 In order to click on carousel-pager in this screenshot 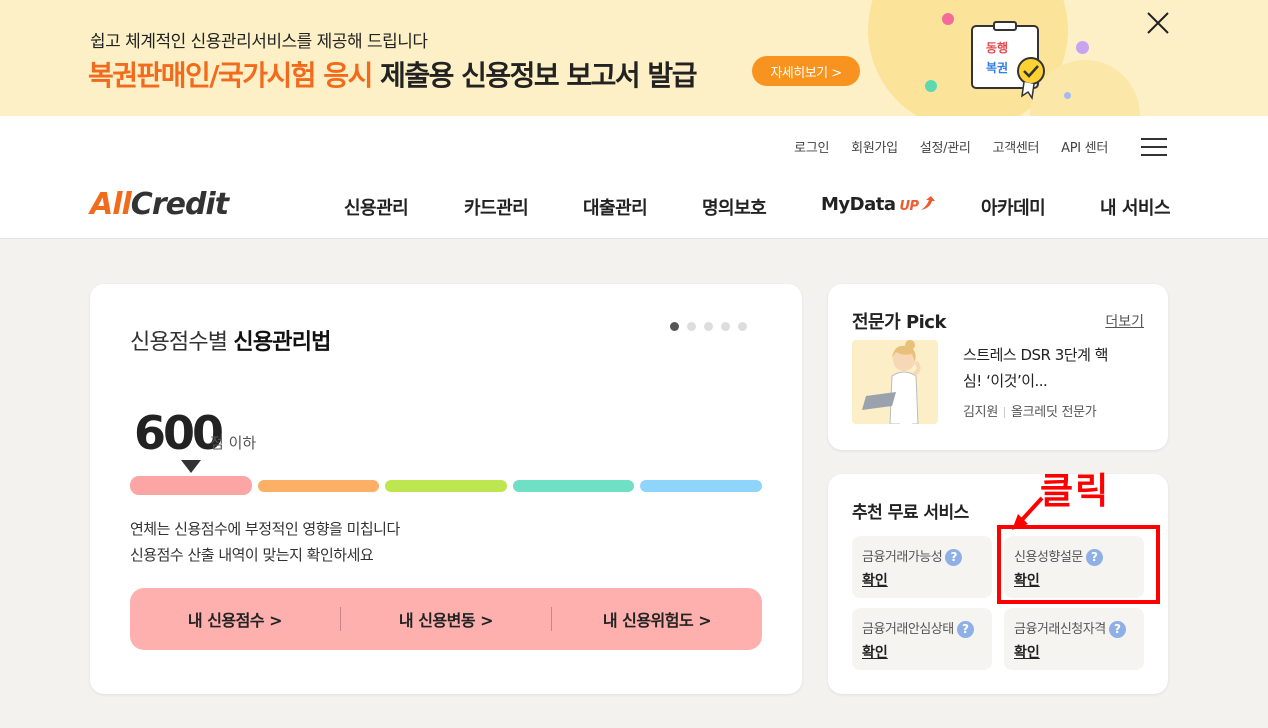, I will do `click(708, 326)`.